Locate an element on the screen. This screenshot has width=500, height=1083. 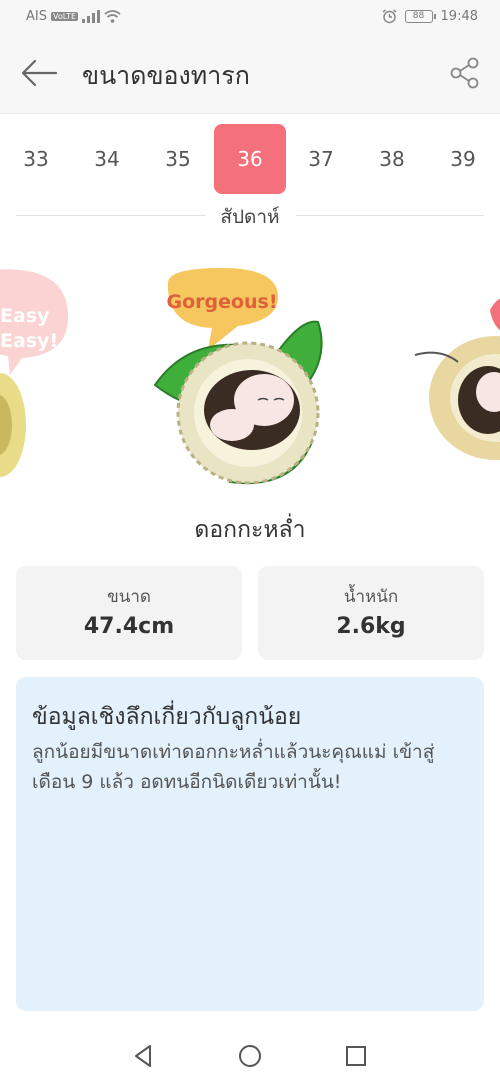
circle-home-icon is located at coordinates (250, 1056).